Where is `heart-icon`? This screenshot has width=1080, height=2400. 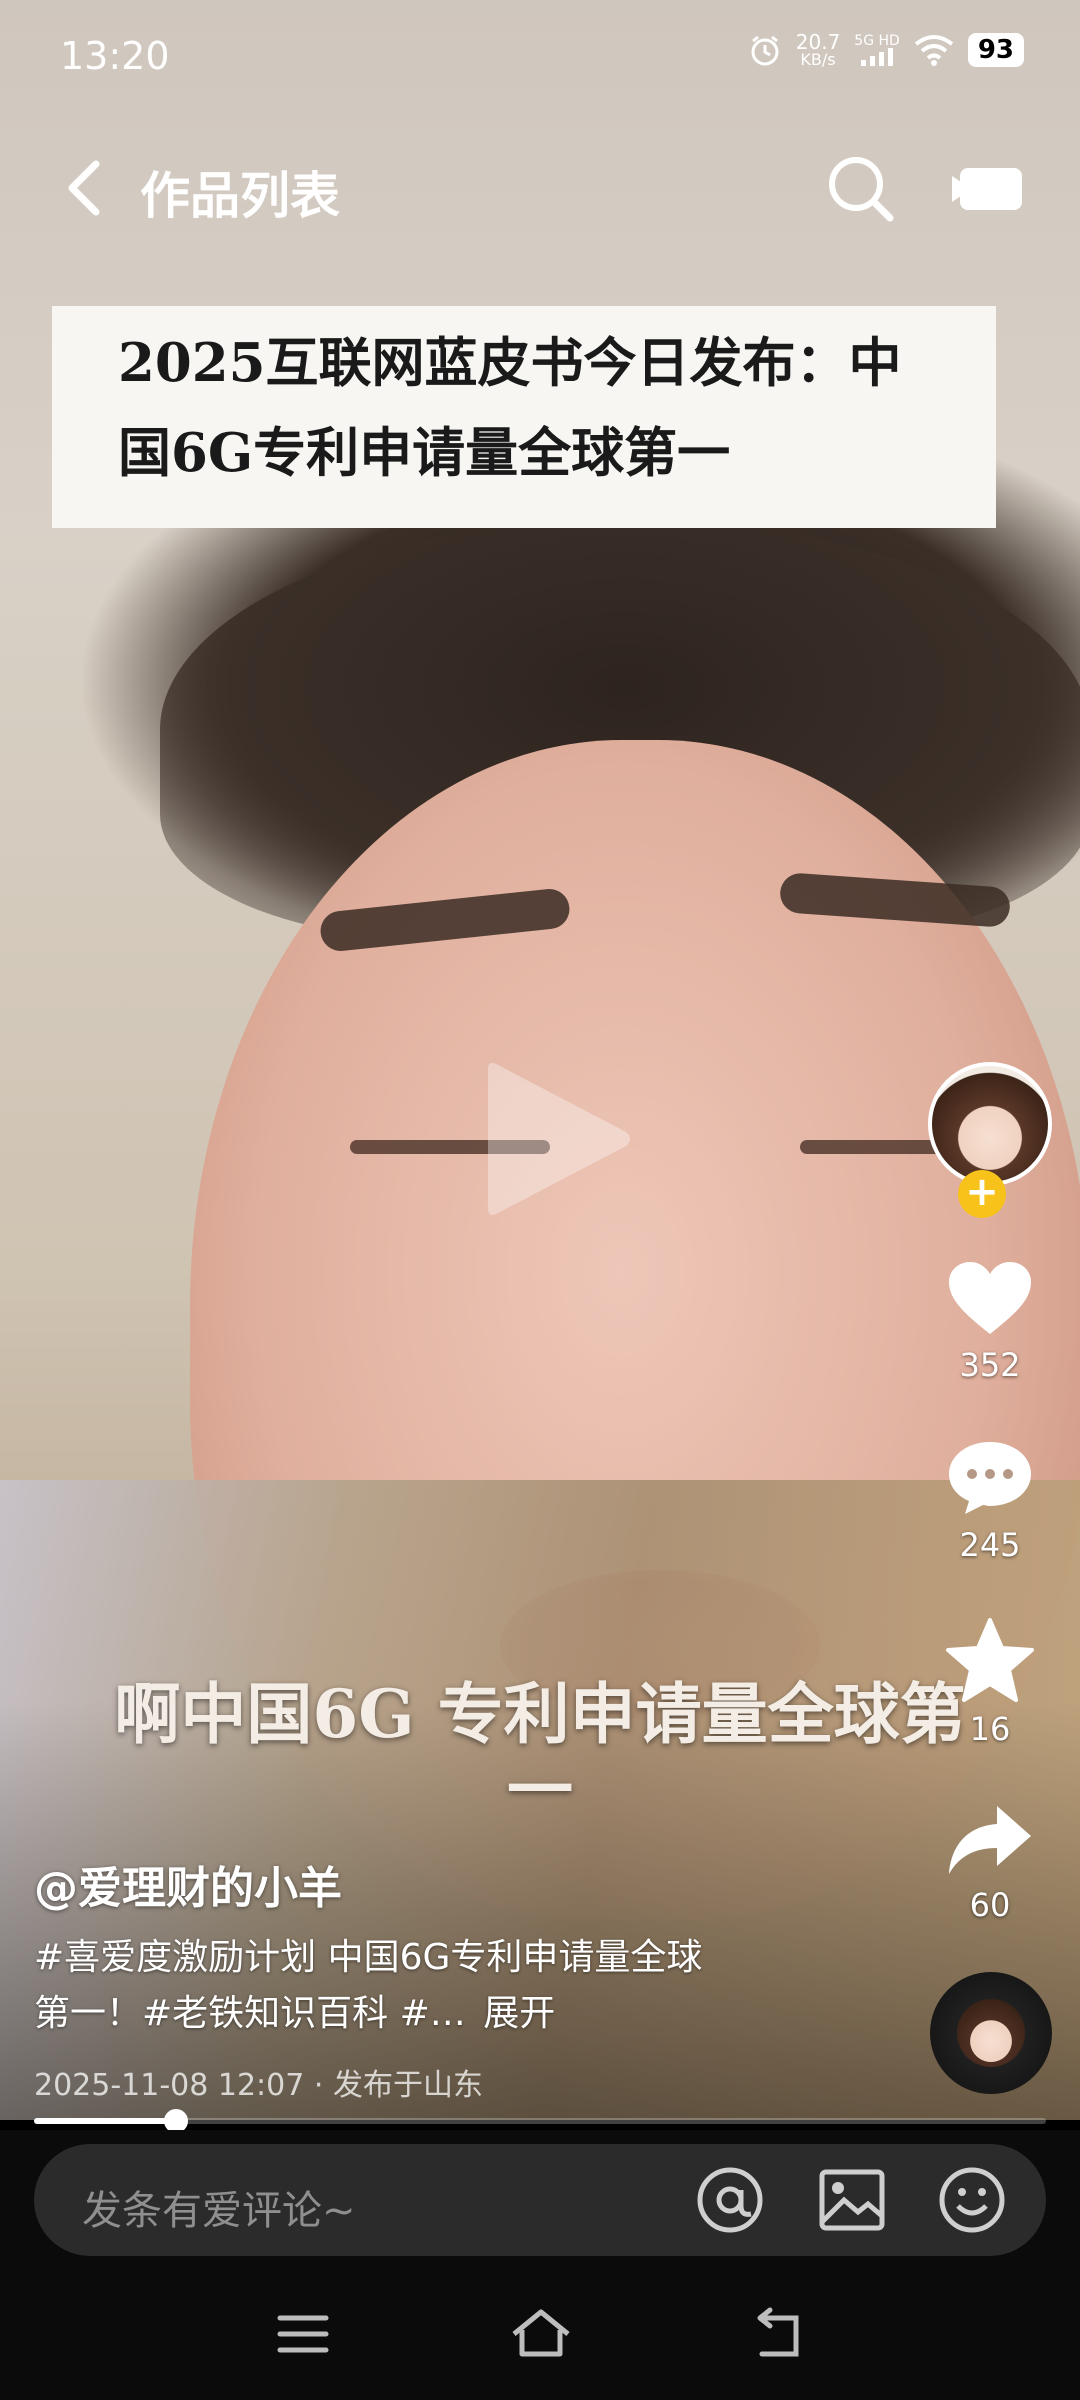 heart-icon is located at coordinates (990, 1298).